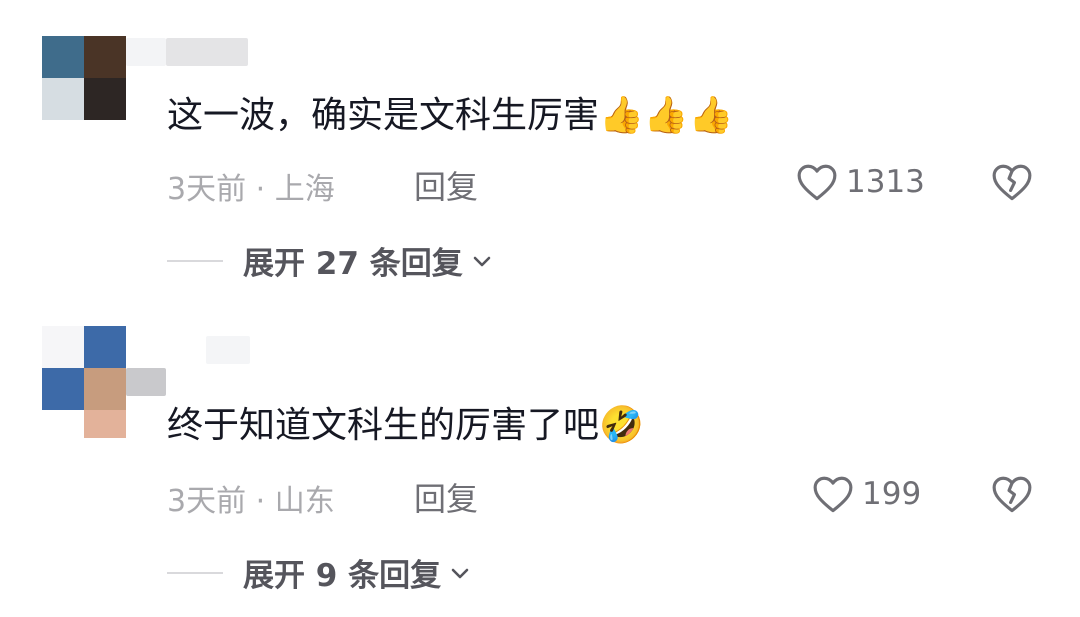  I want to click on like-button: 199, so click(866, 494).